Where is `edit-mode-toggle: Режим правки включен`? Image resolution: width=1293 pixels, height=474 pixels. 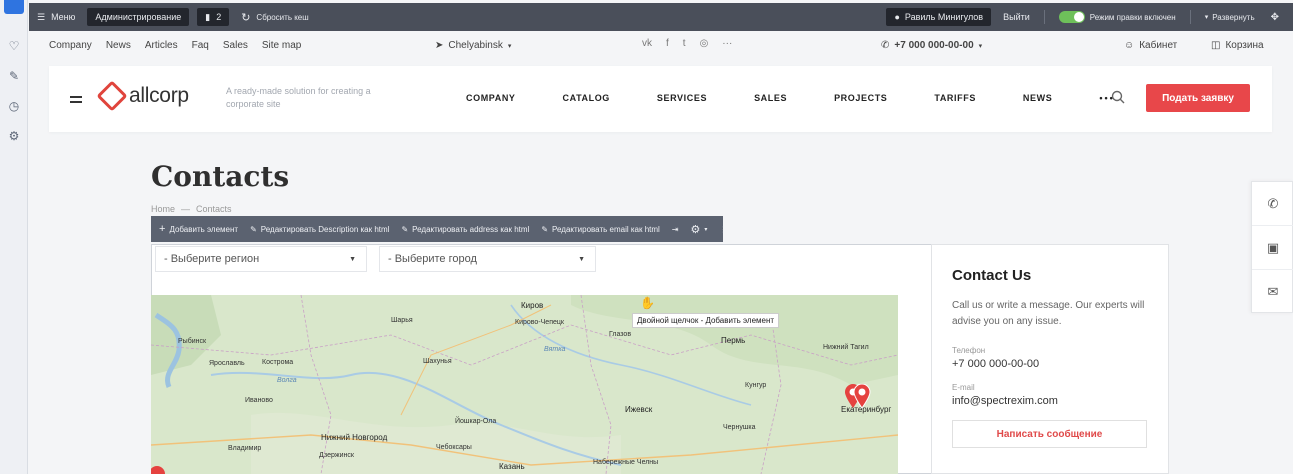 edit-mode-toggle: Режим правки включен is located at coordinates (1117, 17).